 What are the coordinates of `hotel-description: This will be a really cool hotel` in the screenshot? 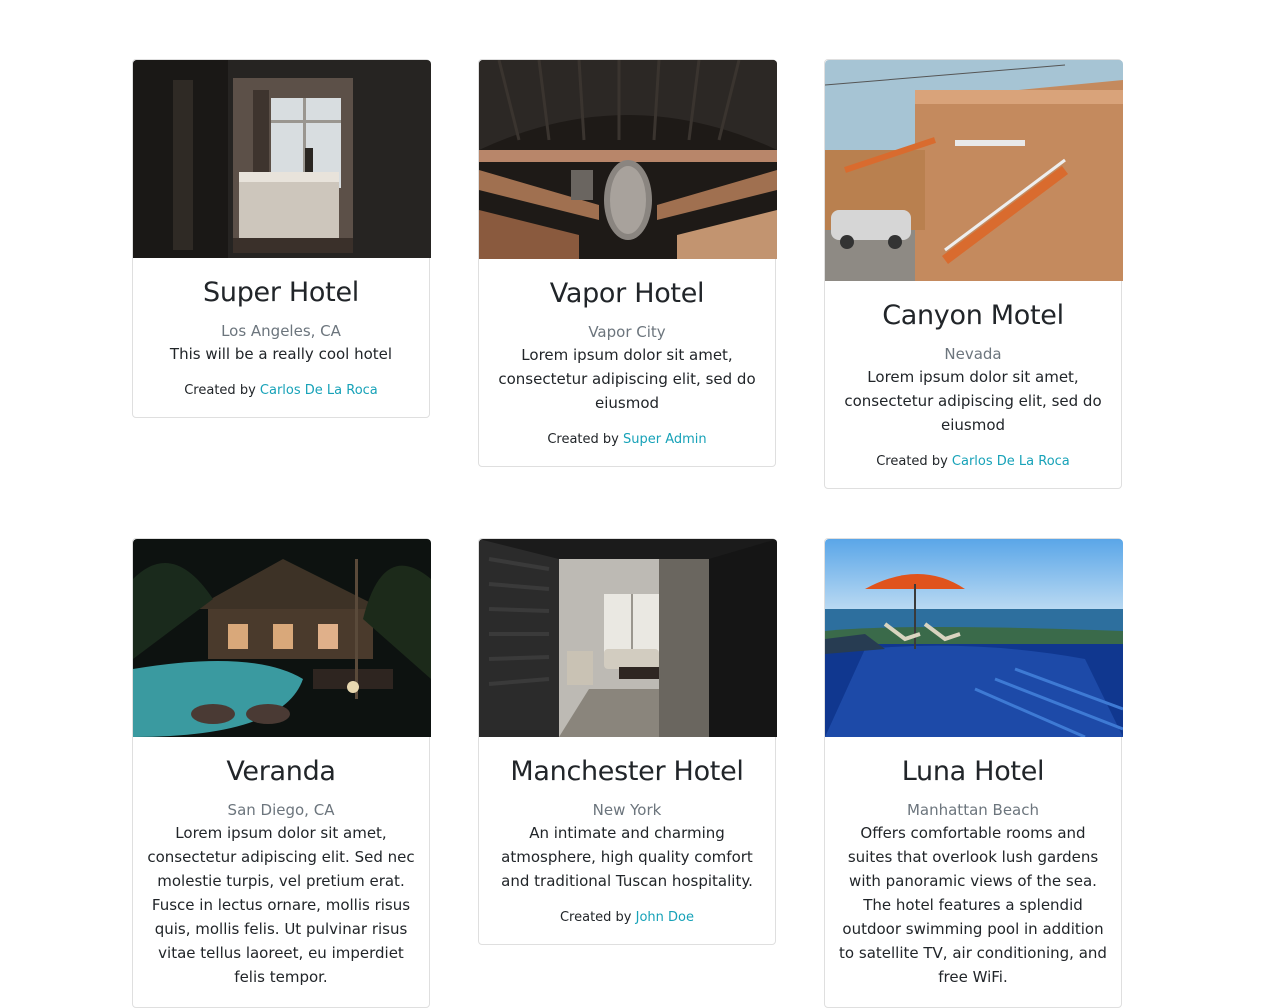 It's located at (281, 354).